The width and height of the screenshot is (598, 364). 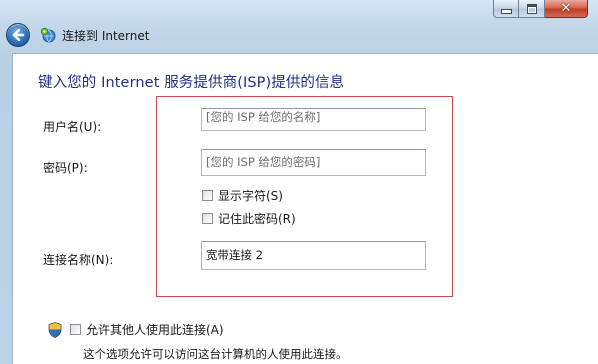 What do you see at coordinates (313, 255) in the screenshot?
I see `connection-name-input: 宽带连接 2` at bounding box center [313, 255].